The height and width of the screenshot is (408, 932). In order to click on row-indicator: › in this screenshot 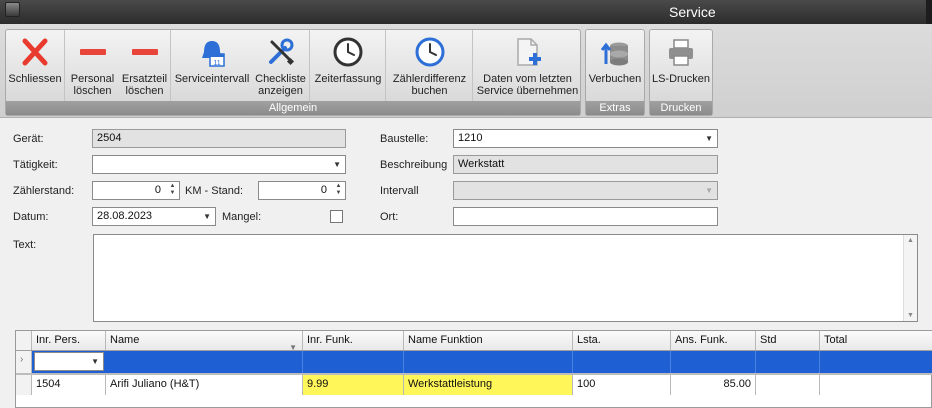, I will do `click(24, 362)`.